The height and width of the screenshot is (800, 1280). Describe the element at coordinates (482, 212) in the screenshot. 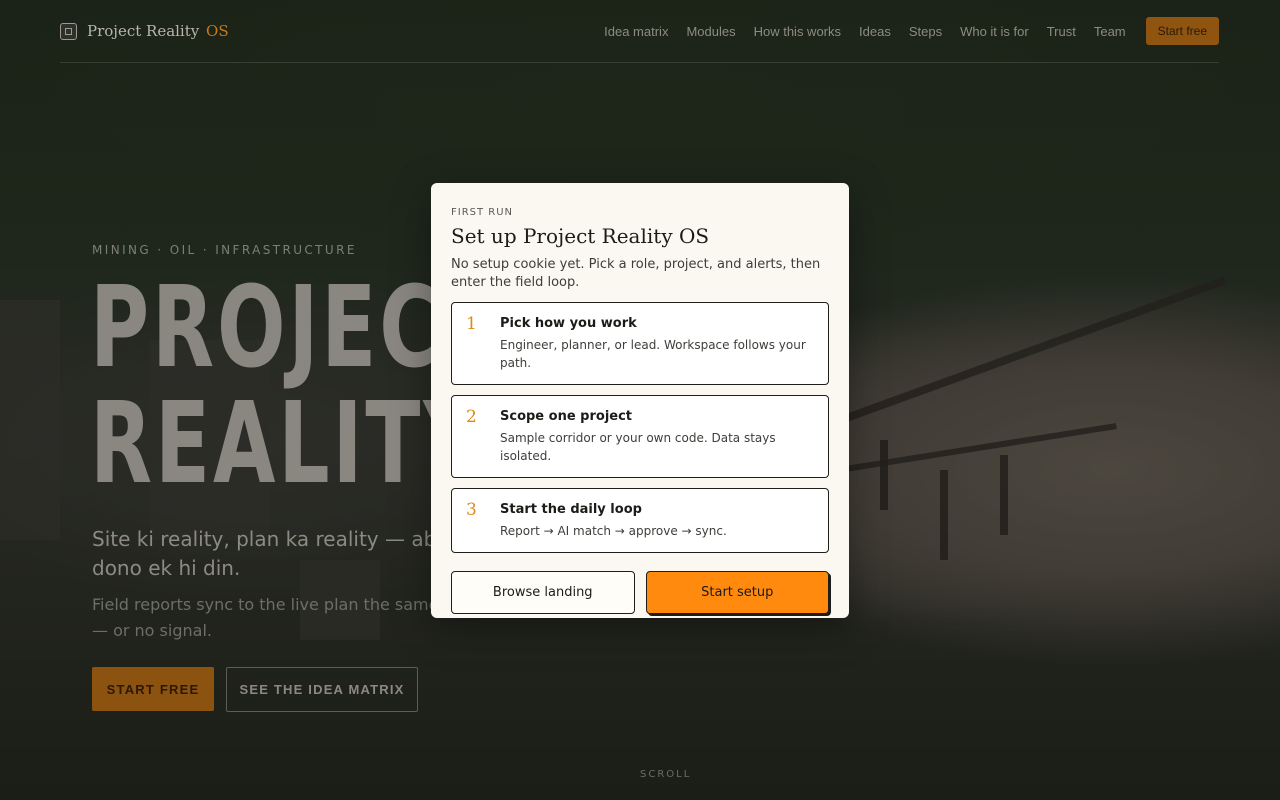

I see `modal-eyebrow: FIRST RUN` at that location.